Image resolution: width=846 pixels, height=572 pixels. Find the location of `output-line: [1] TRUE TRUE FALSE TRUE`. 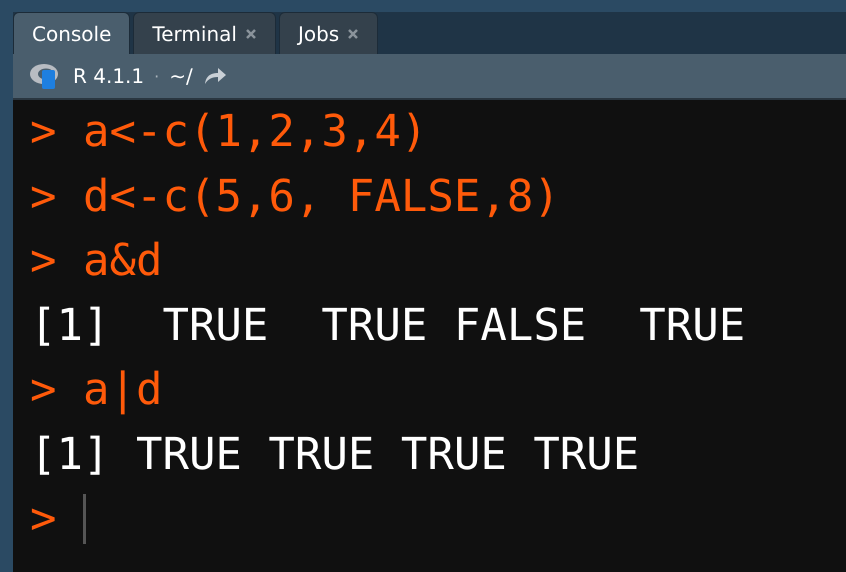

output-line: [1] TRUE TRUE FALSE TRUE is located at coordinates (388, 325).